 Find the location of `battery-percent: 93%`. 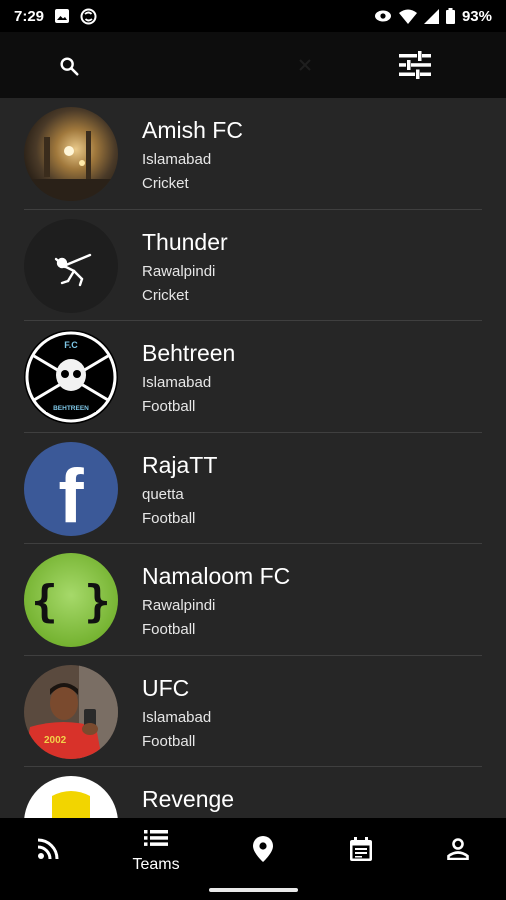

battery-percent: 93% is located at coordinates (476, 16).